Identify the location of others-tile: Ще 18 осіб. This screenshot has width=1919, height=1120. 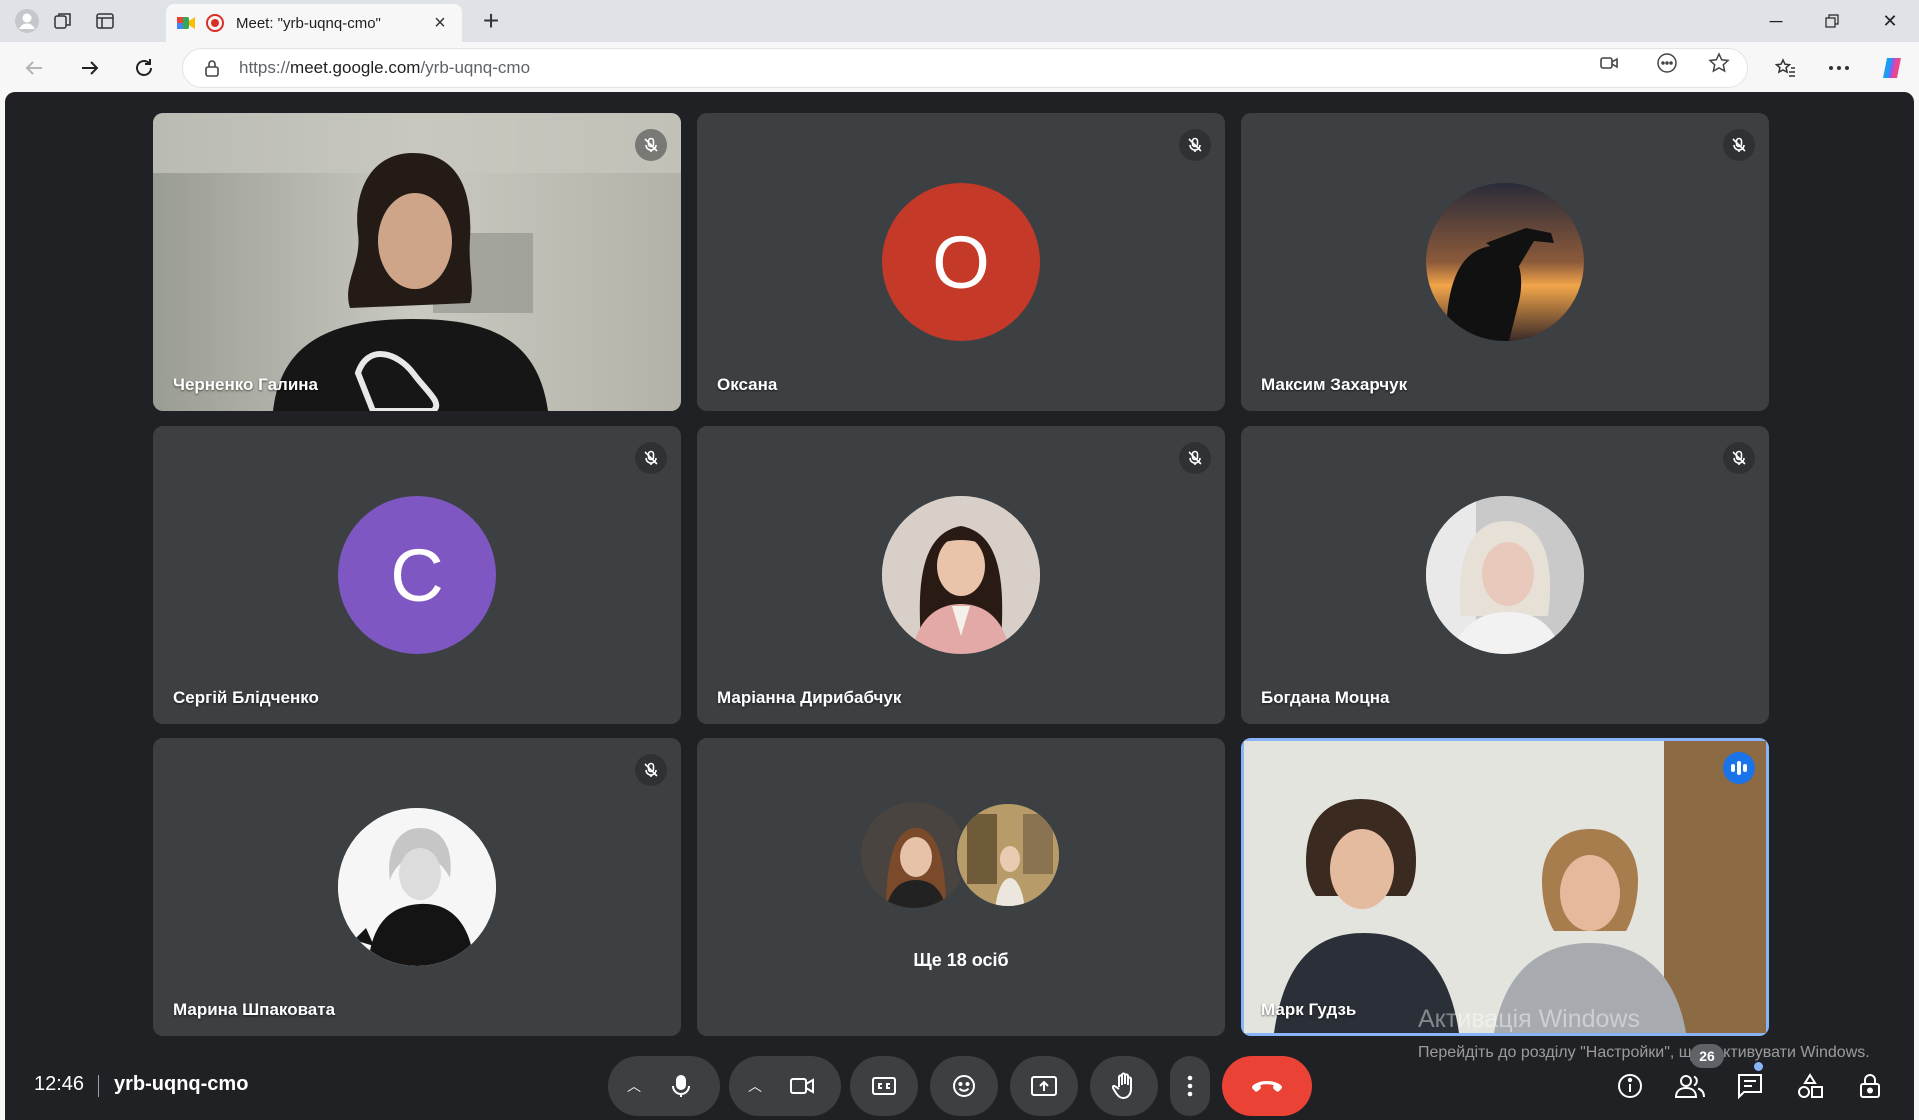
(961, 887).